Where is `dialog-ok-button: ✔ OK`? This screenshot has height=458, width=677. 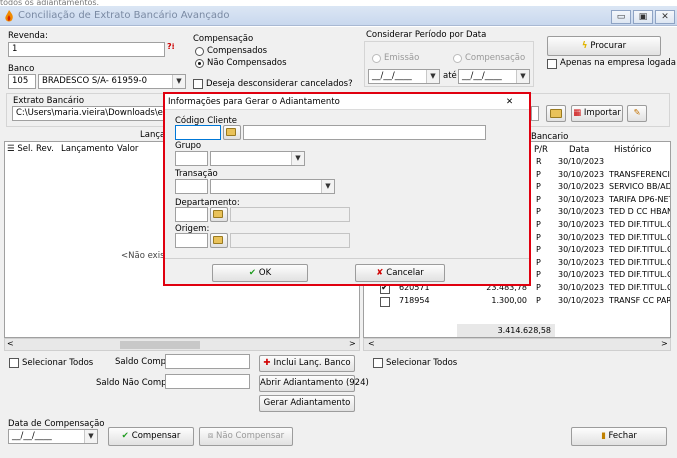
dialog-ok-button: ✔ OK is located at coordinates (260, 273).